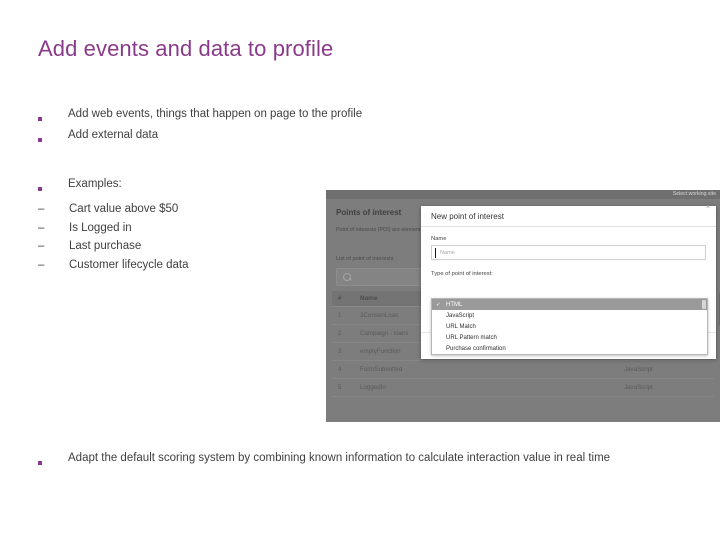 The image size is (720, 540). I want to click on app-top-bar: Select working site, so click(523, 194).